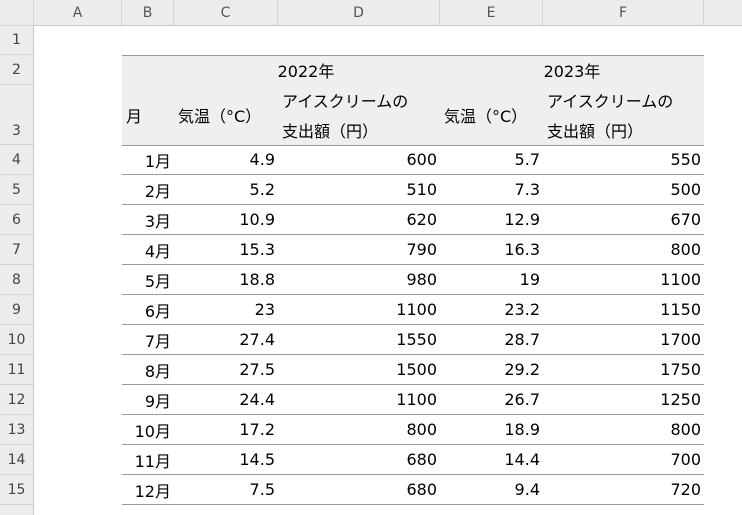 This screenshot has height=515, width=742. Describe the element at coordinates (359, 369) in the screenshot. I see `ice-2022-cell: 1500` at that location.